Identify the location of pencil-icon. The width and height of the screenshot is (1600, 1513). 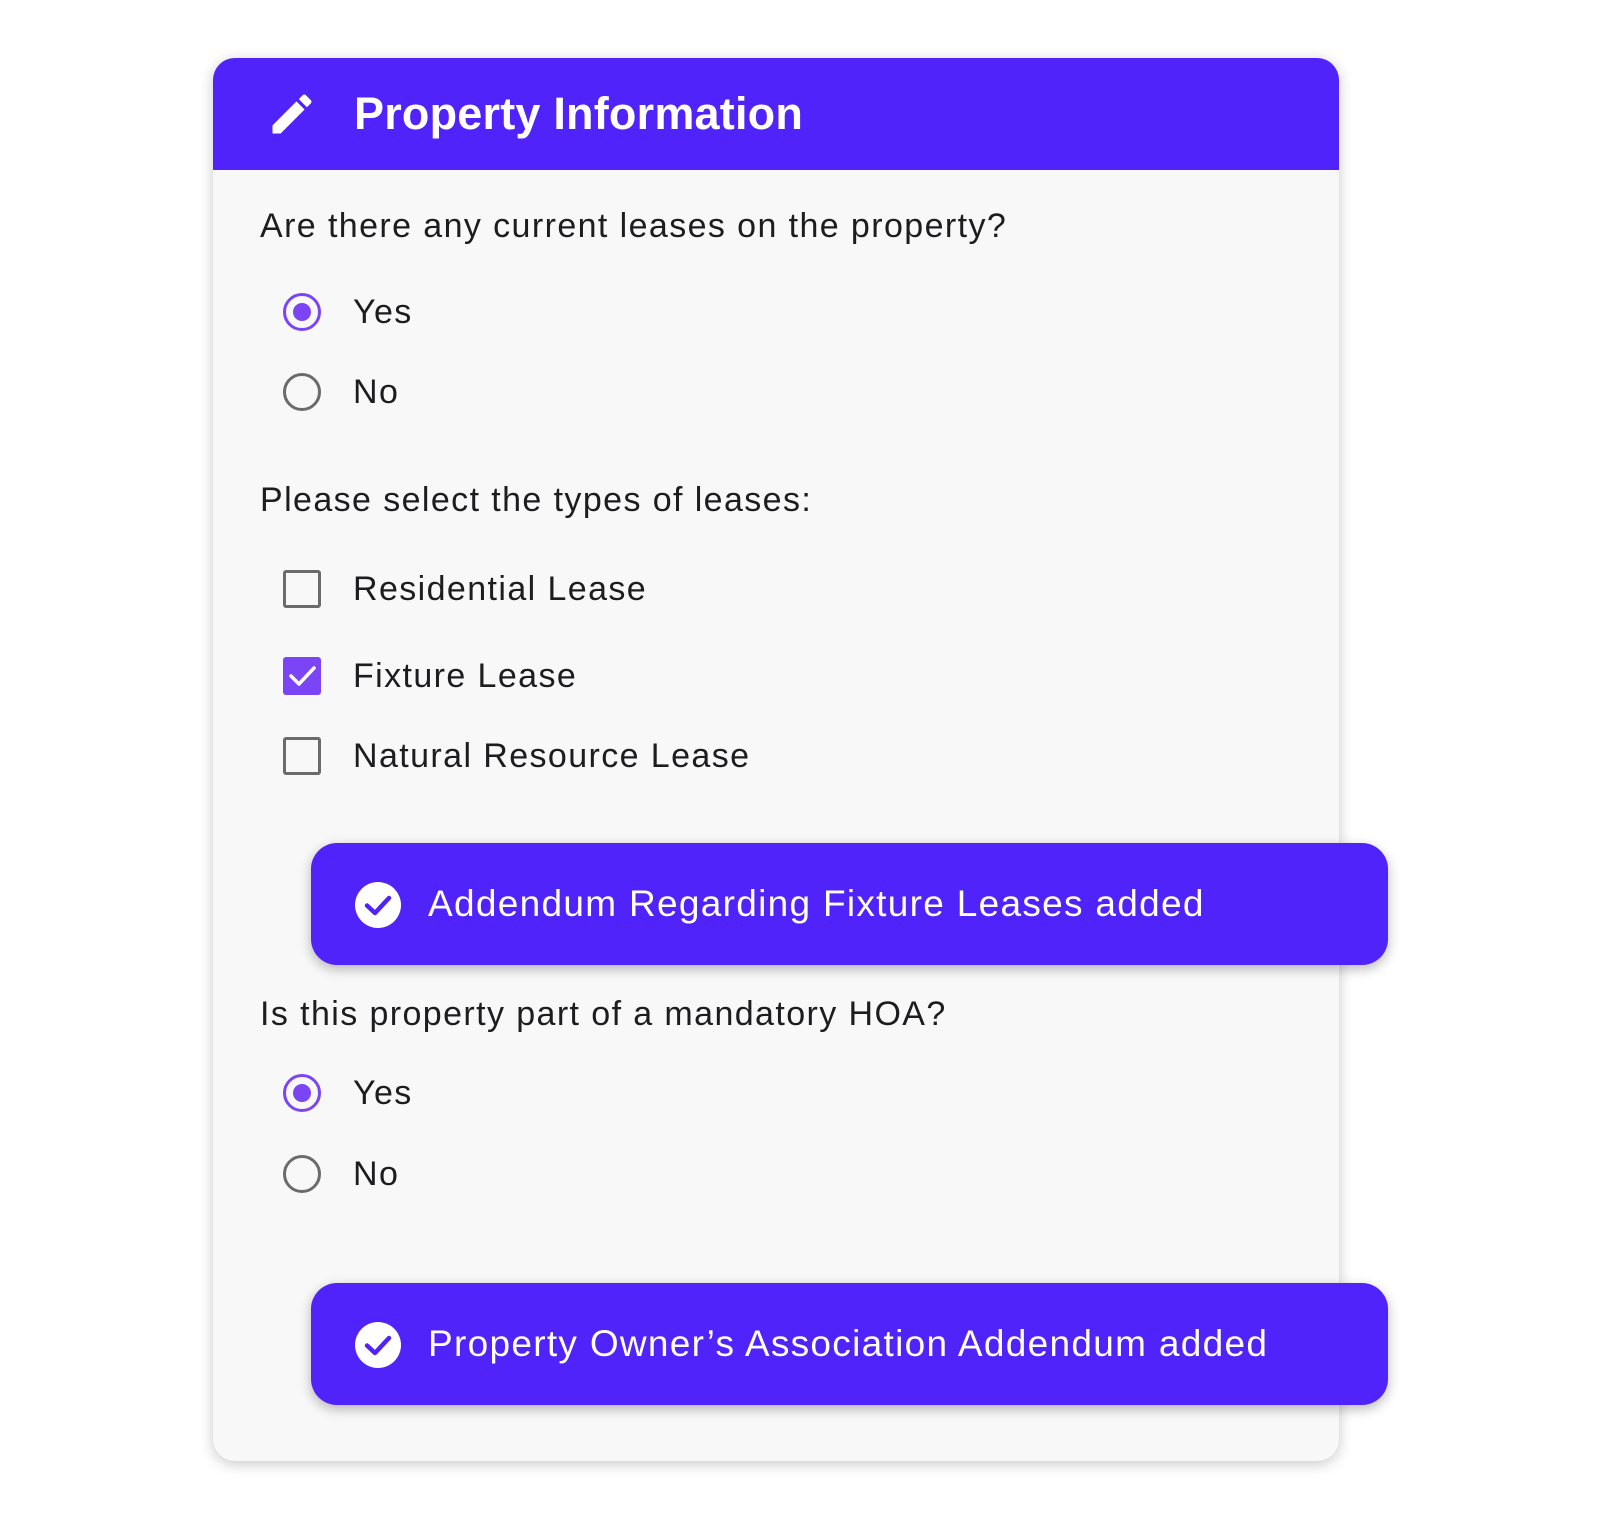
(292, 114).